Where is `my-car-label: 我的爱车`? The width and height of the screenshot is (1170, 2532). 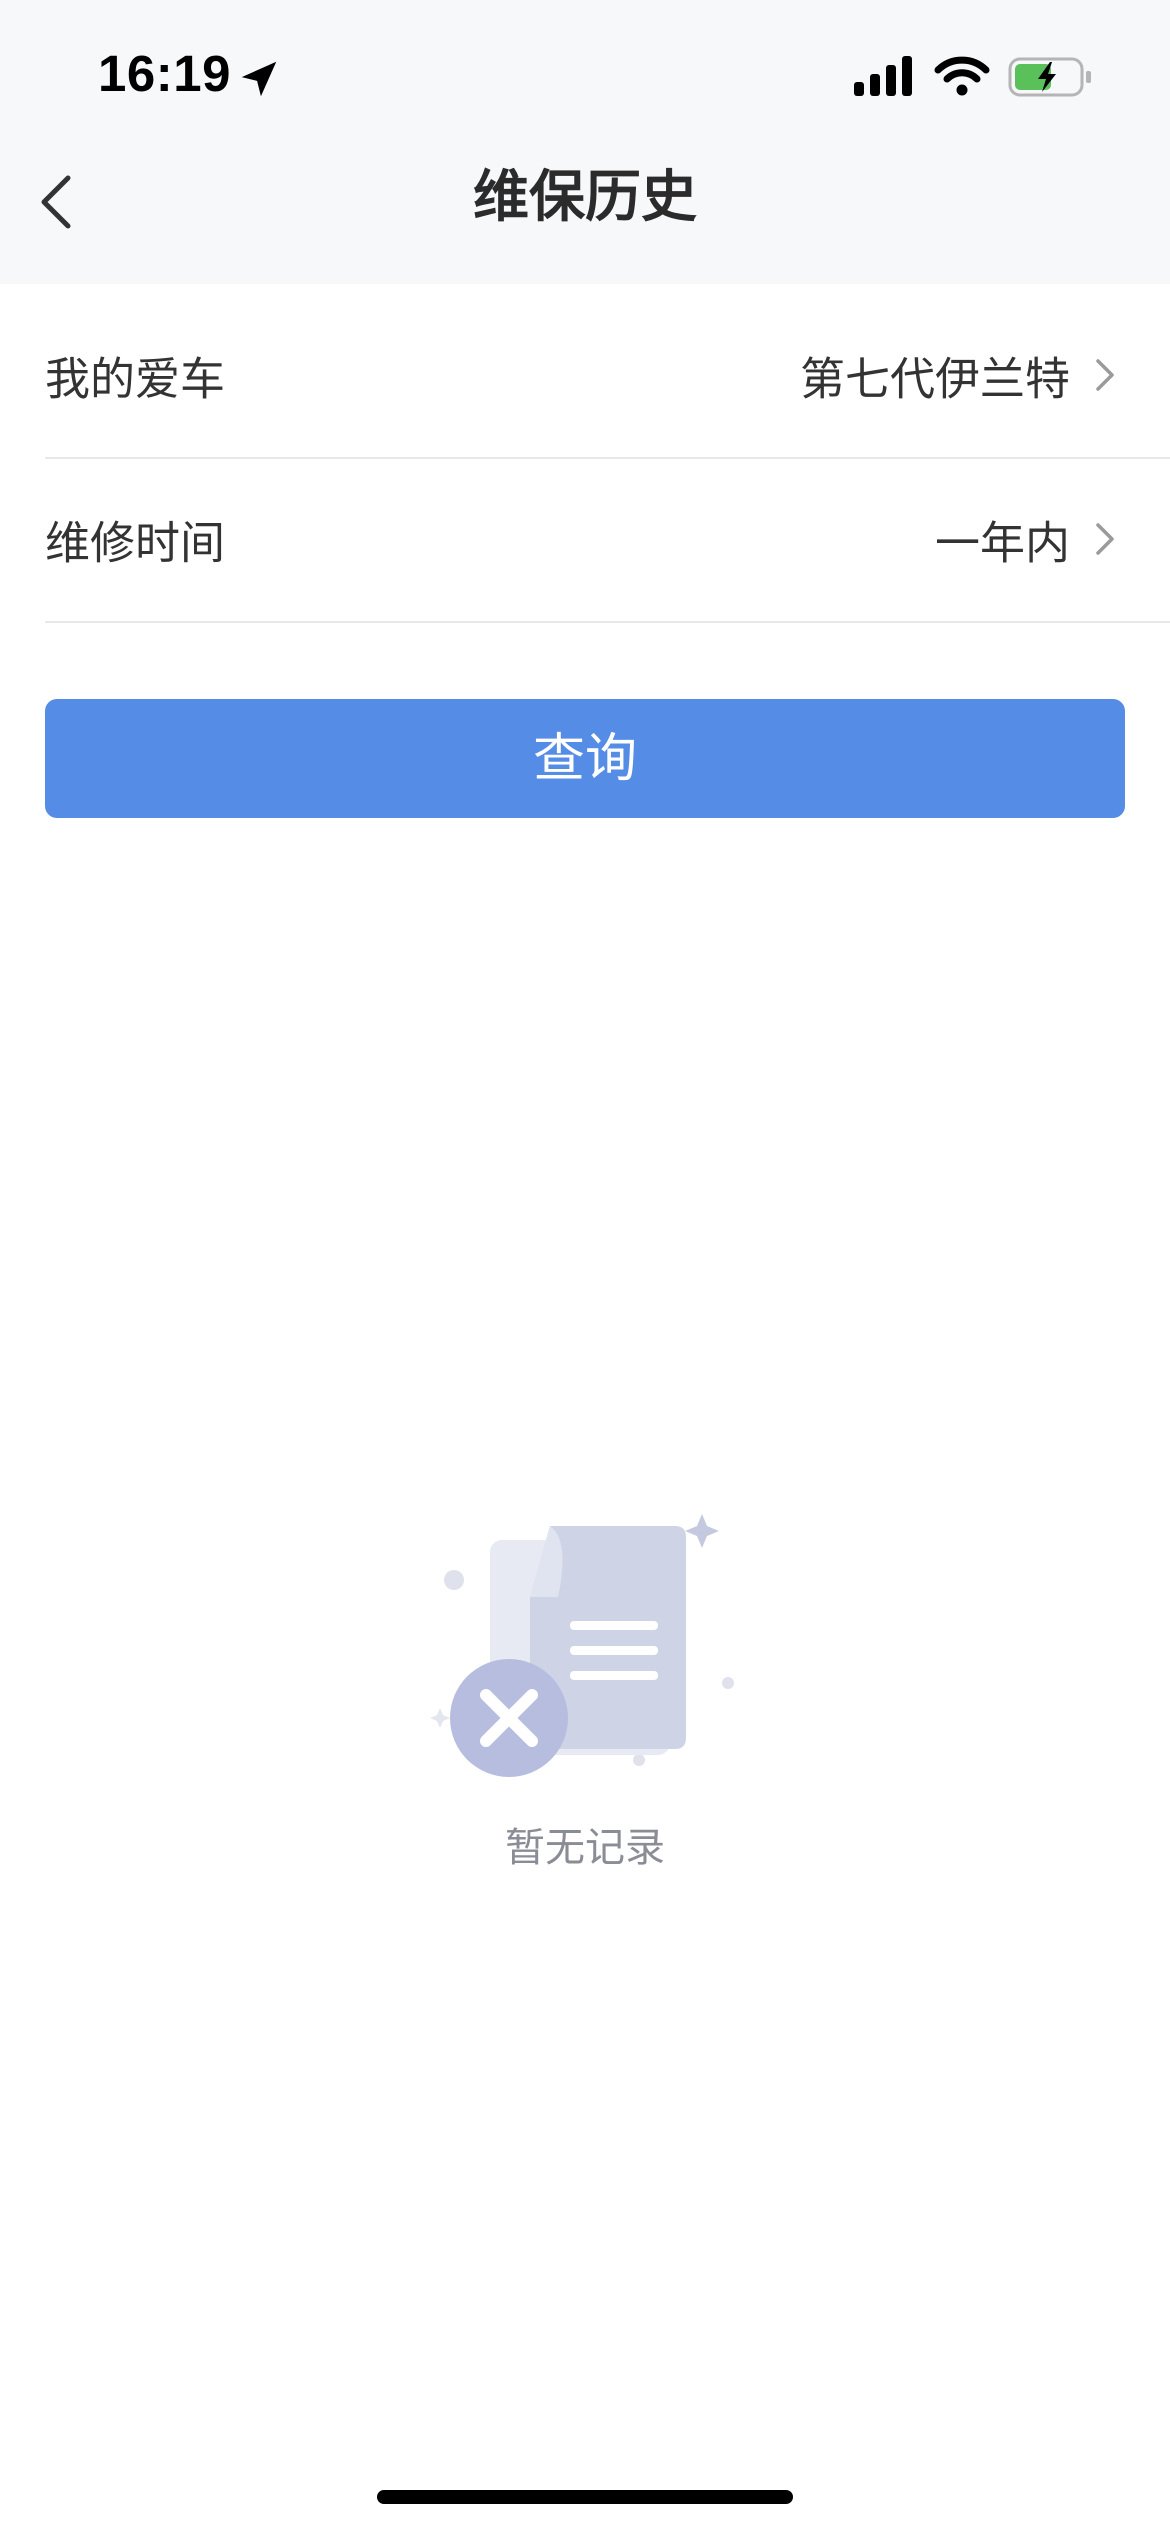
my-car-label: 我的爱车 is located at coordinates (135, 379).